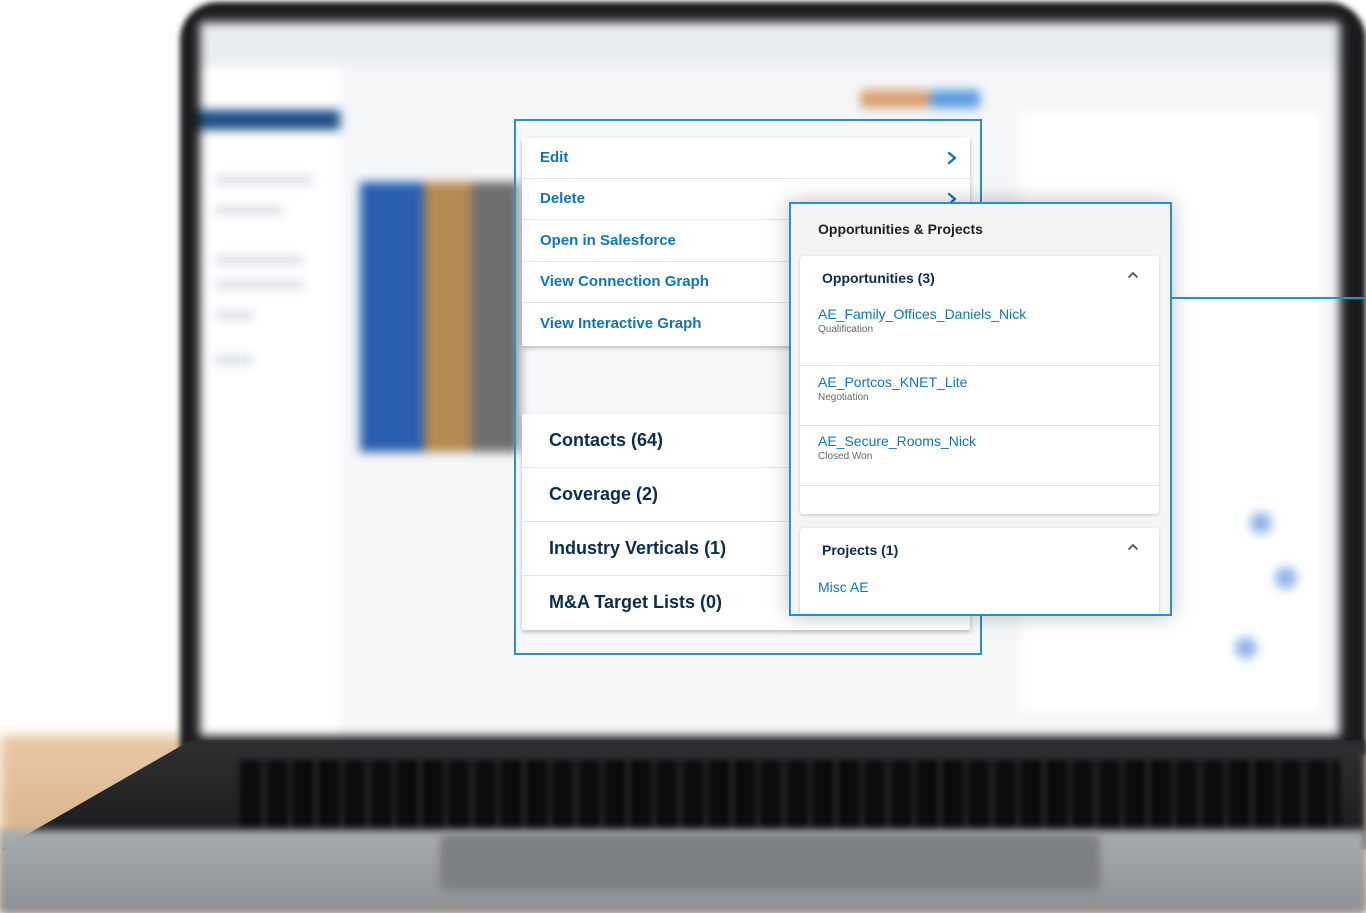  I want to click on menu-item-label: View Interactive Graph, so click(621, 323).